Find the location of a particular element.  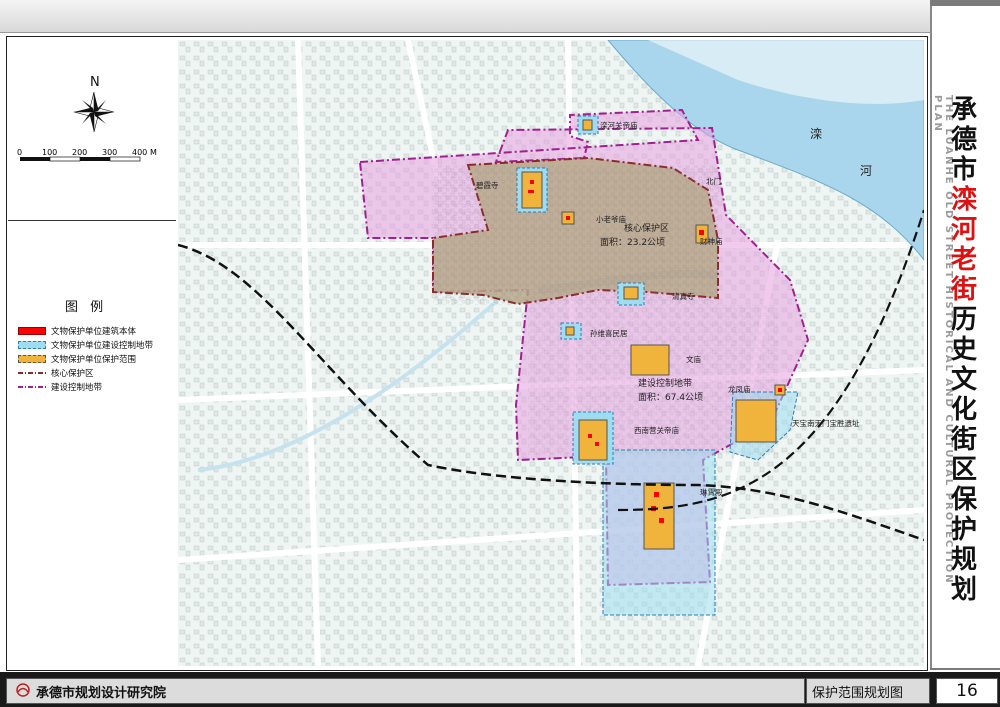

legend-label-construction-control: 建设控制地带 is located at coordinates (77, 388).